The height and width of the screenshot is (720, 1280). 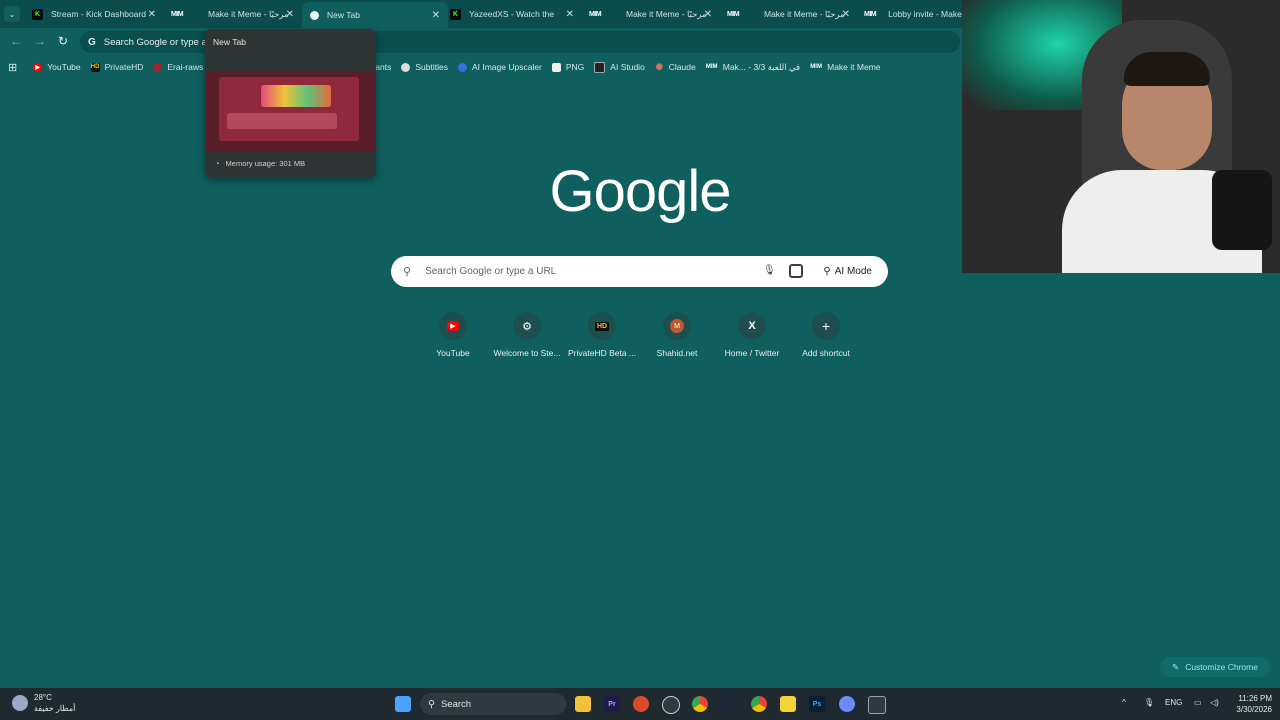 What do you see at coordinates (260, 163) in the screenshot?
I see `memory-usage: ◔ Memory usage: 301 MB` at bounding box center [260, 163].